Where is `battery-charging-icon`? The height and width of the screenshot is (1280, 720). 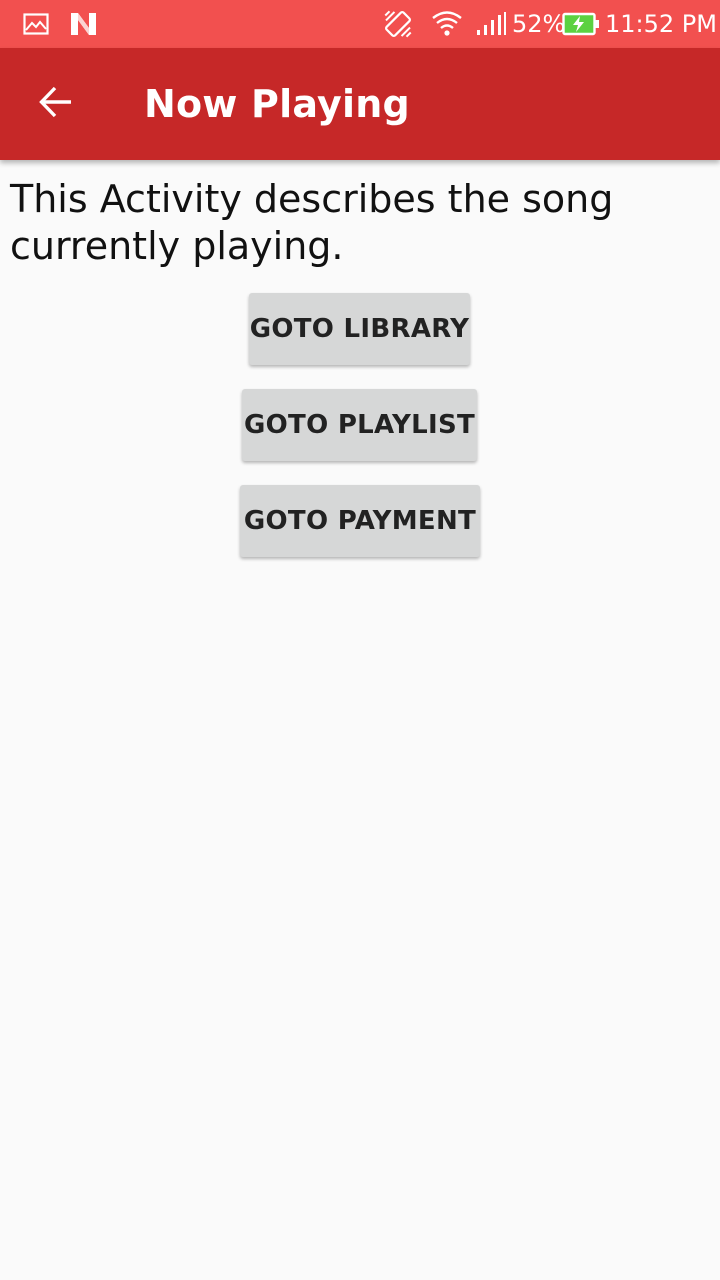
battery-charging-icon is located at coordinates (581, 24).